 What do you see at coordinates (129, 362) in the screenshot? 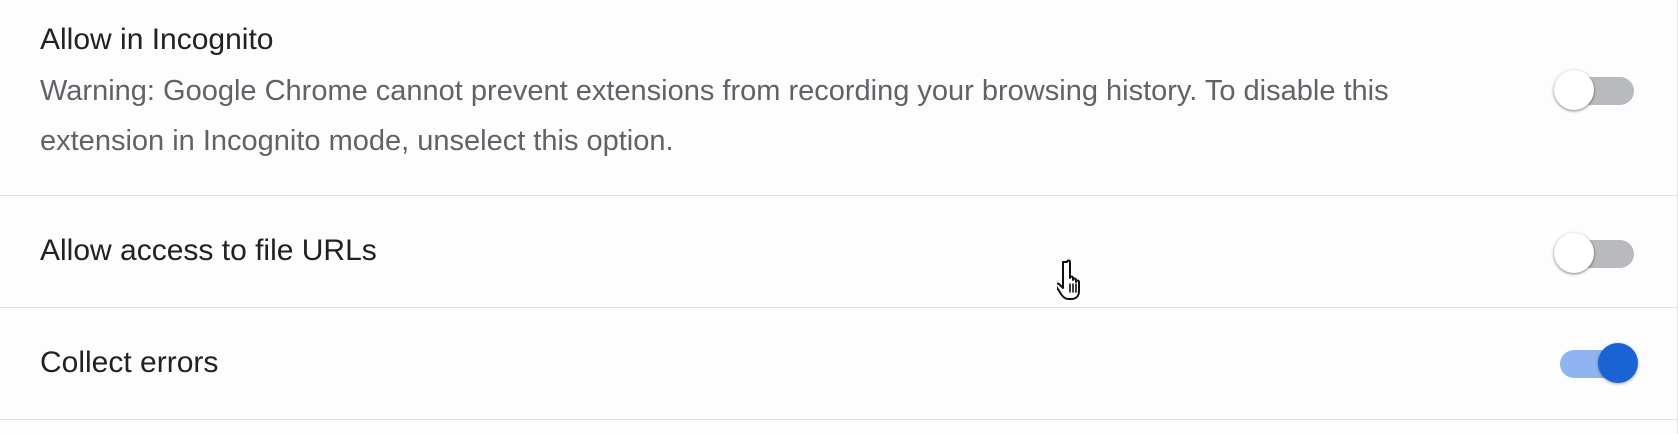
I see `collect-errors-label: Collect errors` at bounding box center [129, 362].